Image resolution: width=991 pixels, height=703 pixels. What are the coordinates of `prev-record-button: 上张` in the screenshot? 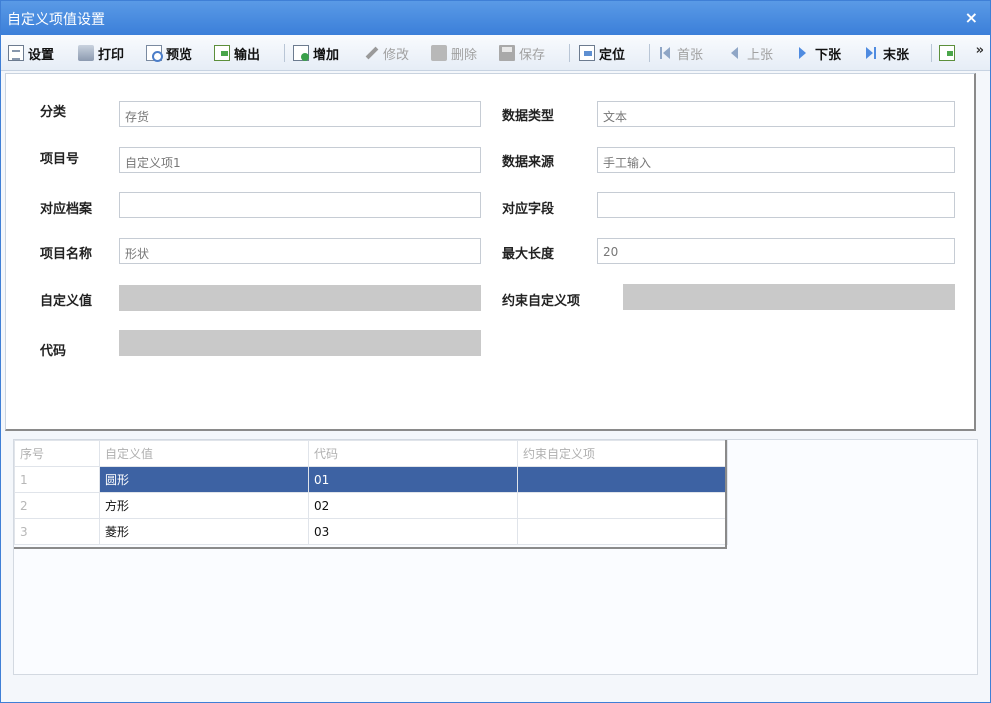 It's located at (750, 53).